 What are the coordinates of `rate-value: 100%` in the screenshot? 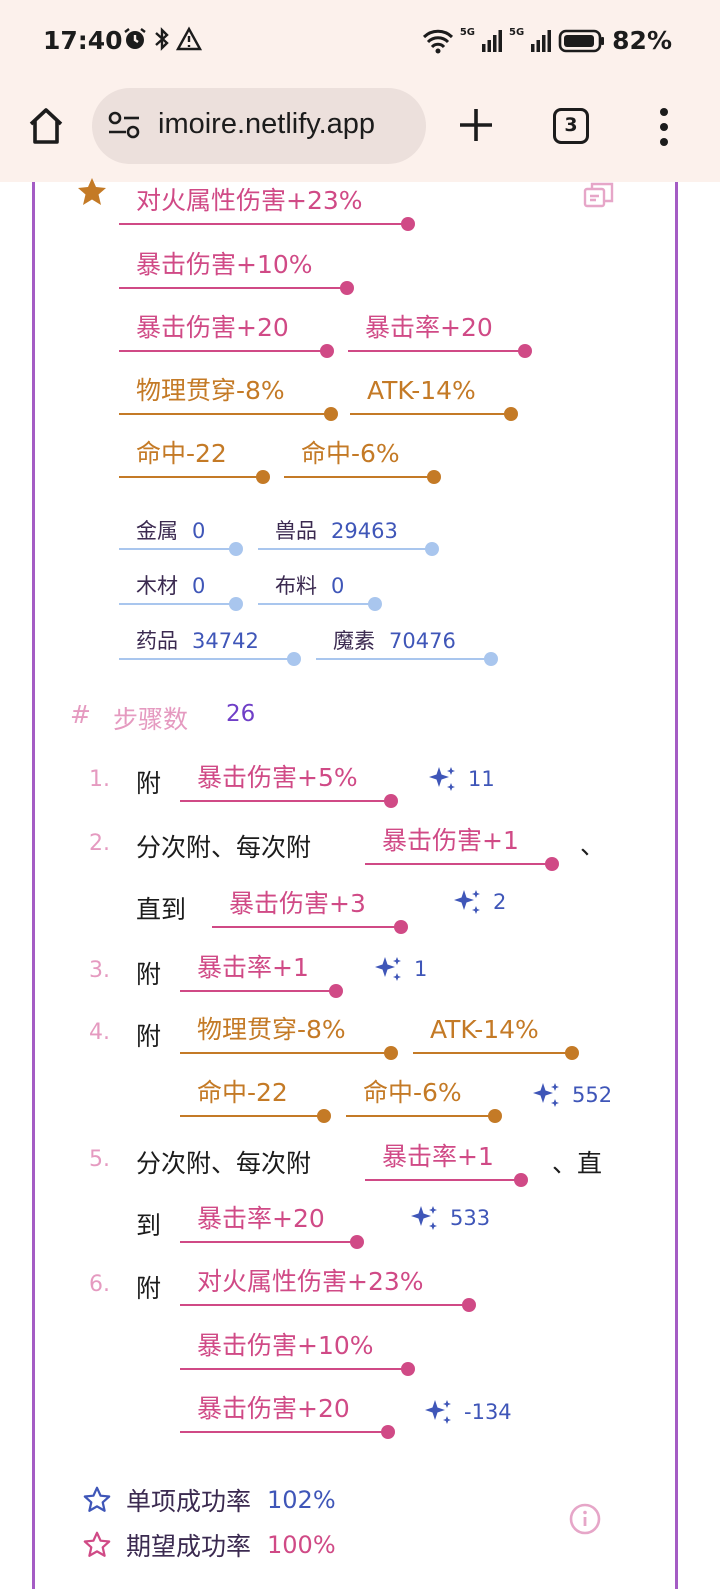 It's located at (301, 1545).